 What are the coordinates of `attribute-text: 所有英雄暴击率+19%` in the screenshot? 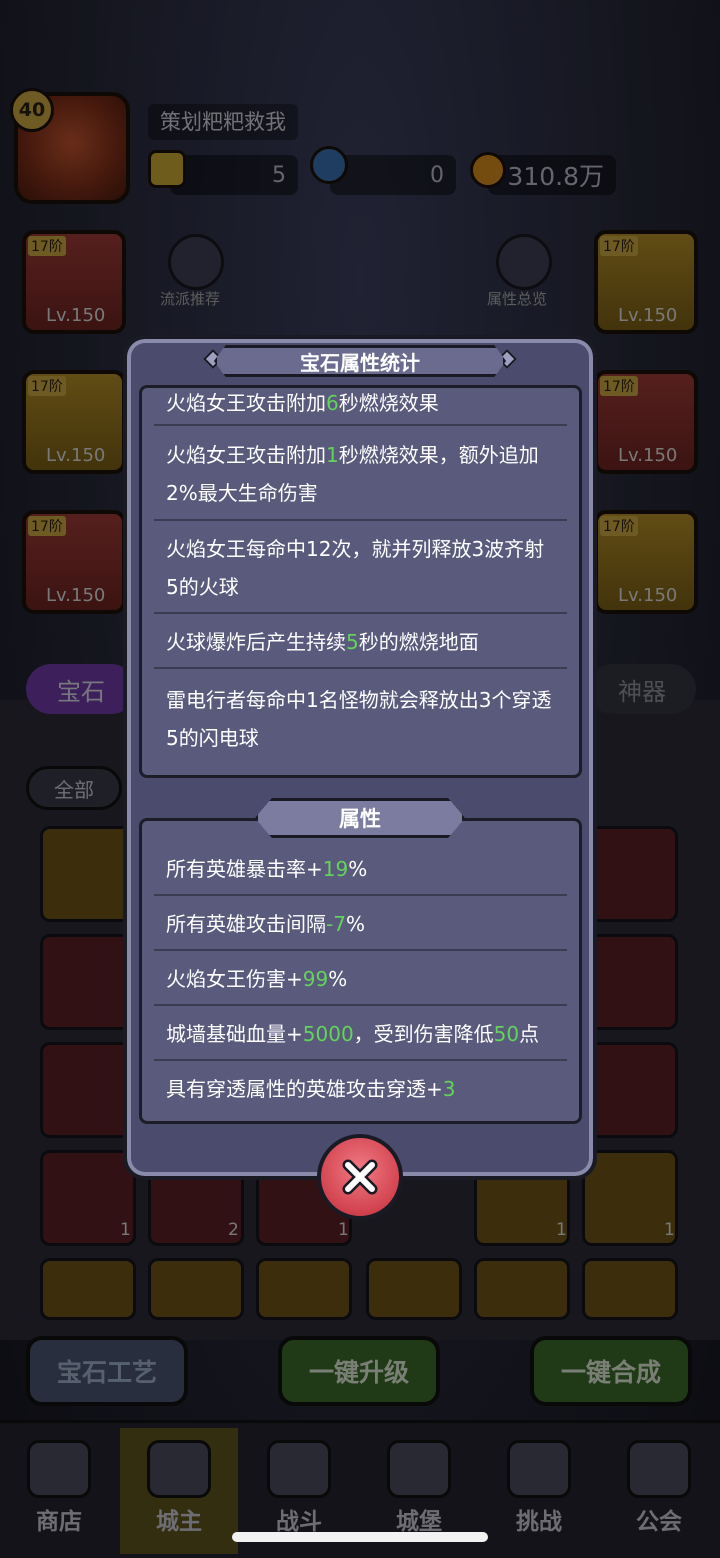 It's located at (267, 868).